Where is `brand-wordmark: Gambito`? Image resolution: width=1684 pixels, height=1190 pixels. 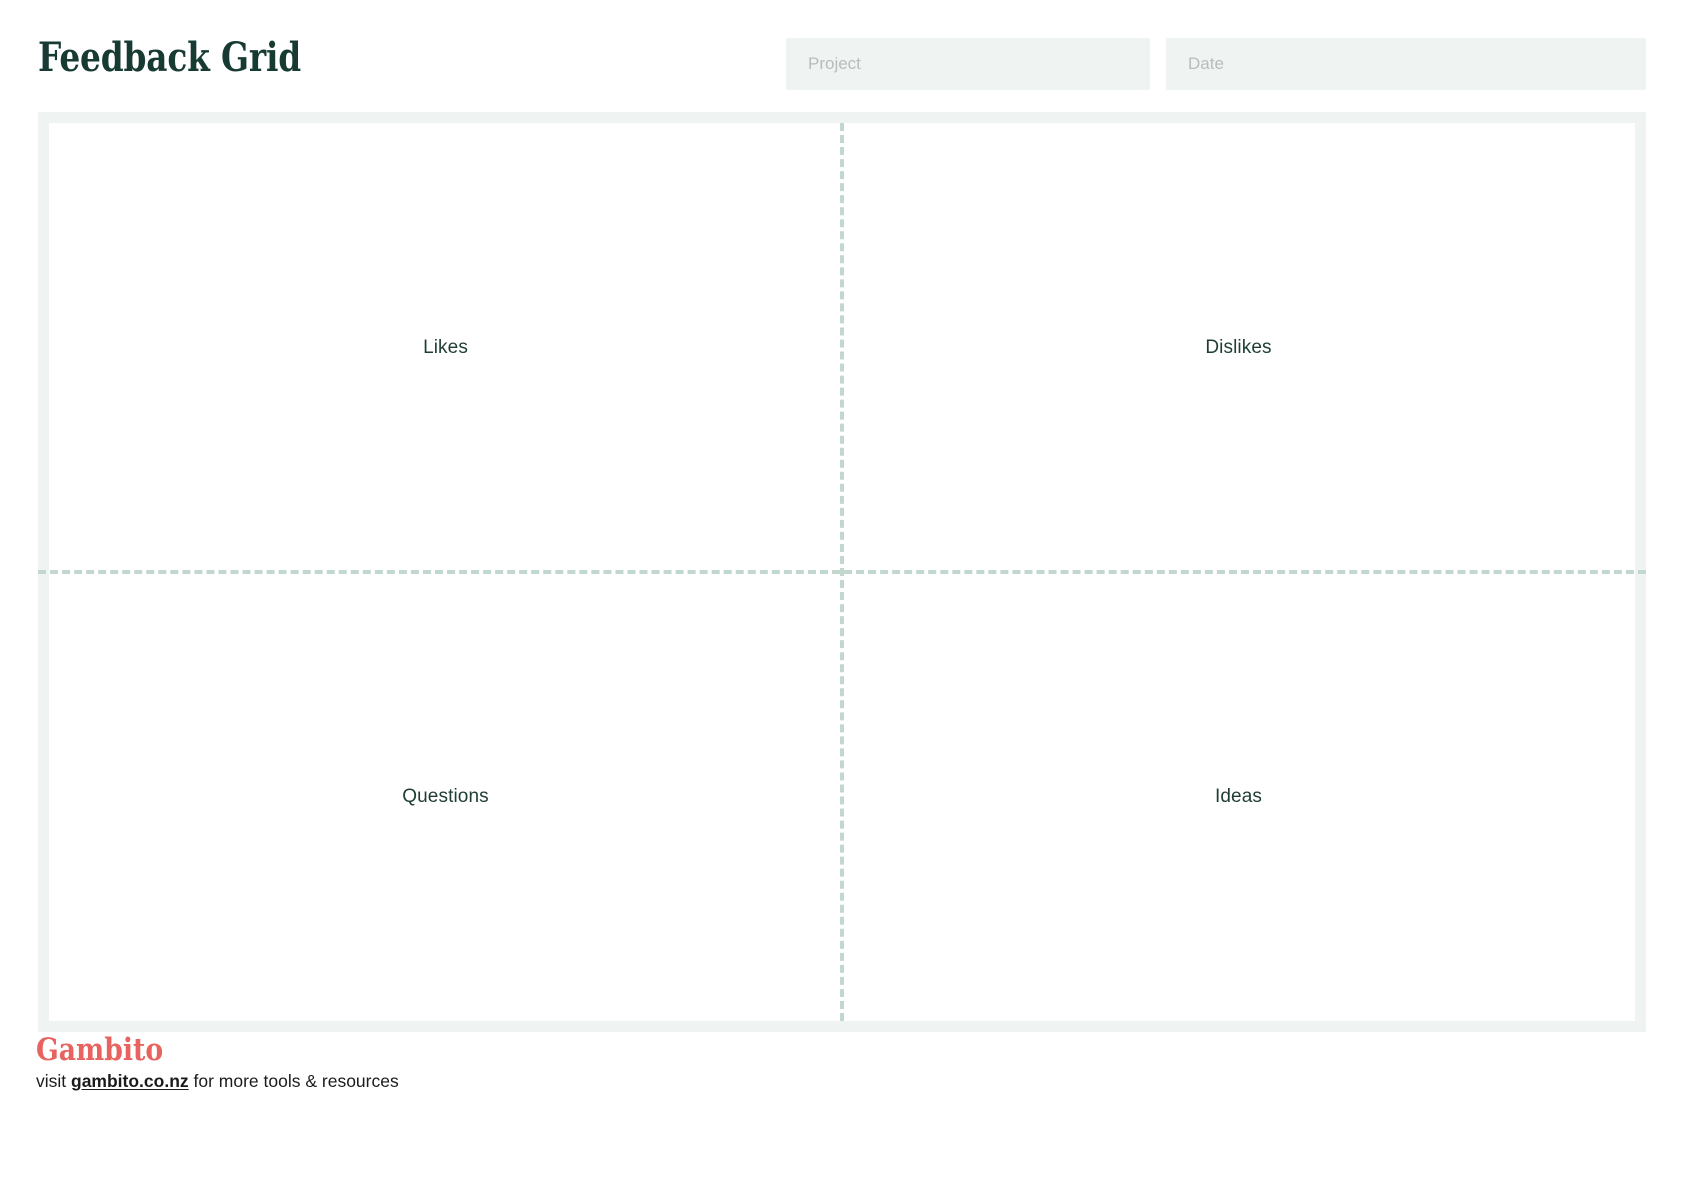 brand-wordmark: Gambito is located at coordinates (100, 1050).